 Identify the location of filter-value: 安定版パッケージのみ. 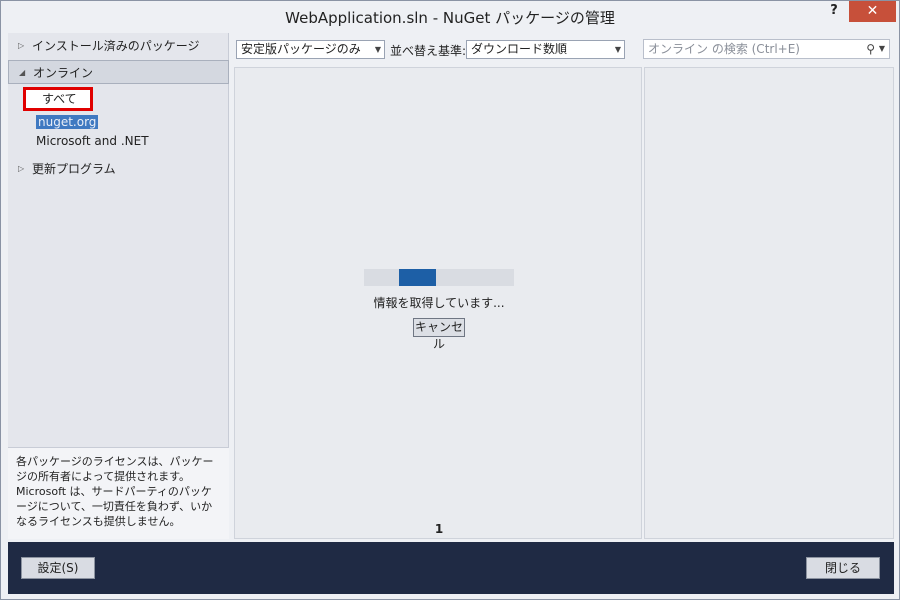
(301, 49).